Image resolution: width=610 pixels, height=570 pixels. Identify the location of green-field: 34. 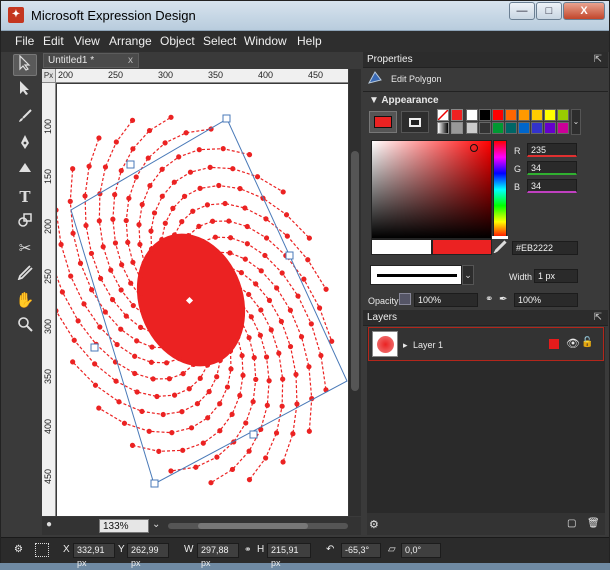
(552, 168).